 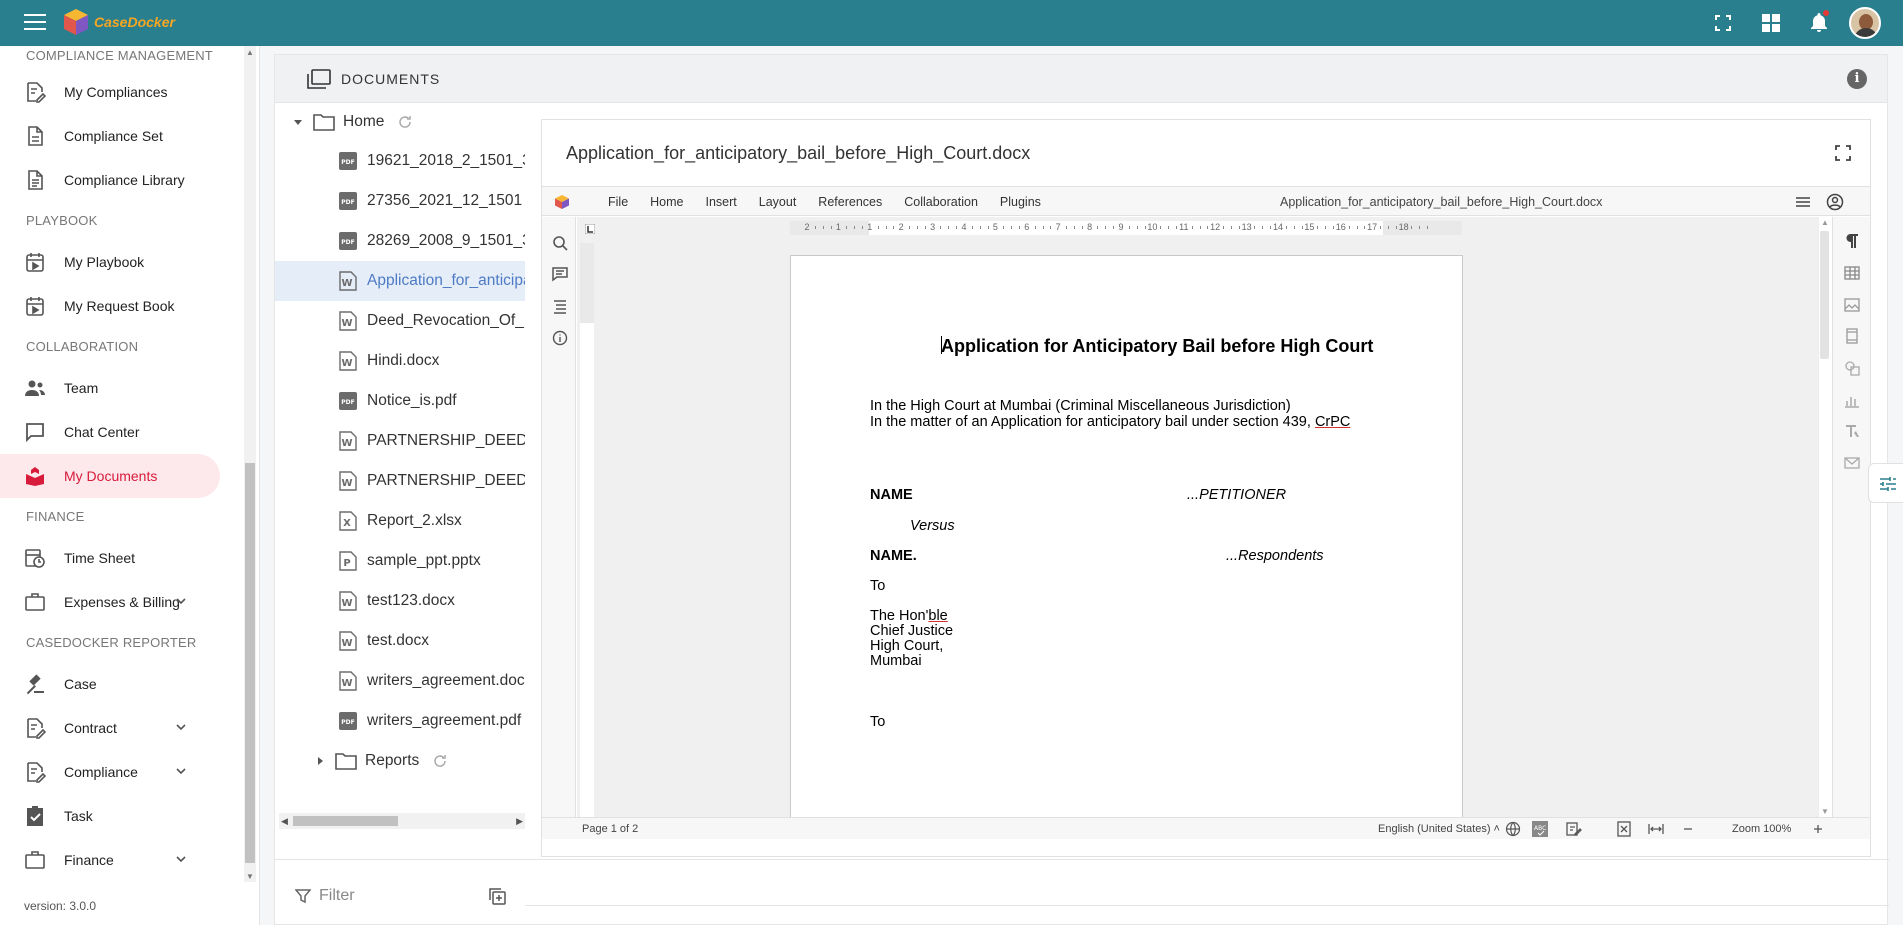 What do you see at coordinates (337, 896) in the screenshot?
I see `filter-label: Filter` at bounding box center [337, 896].